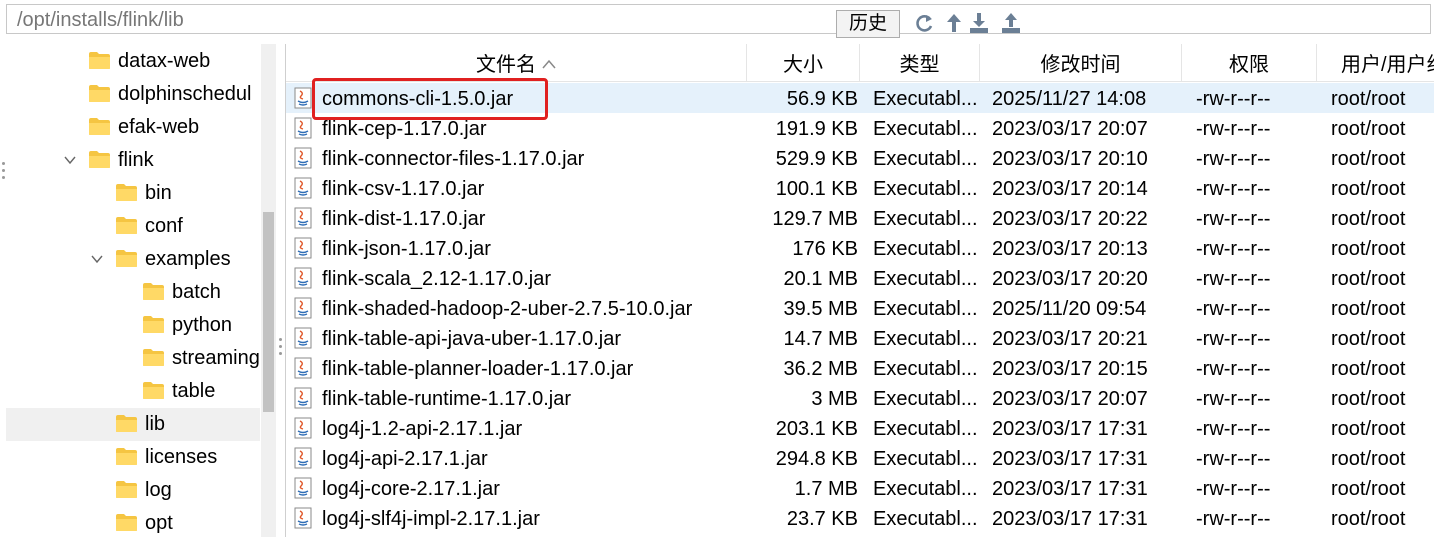  I want to click on column-header-name: 文件名, so click(516, 63).